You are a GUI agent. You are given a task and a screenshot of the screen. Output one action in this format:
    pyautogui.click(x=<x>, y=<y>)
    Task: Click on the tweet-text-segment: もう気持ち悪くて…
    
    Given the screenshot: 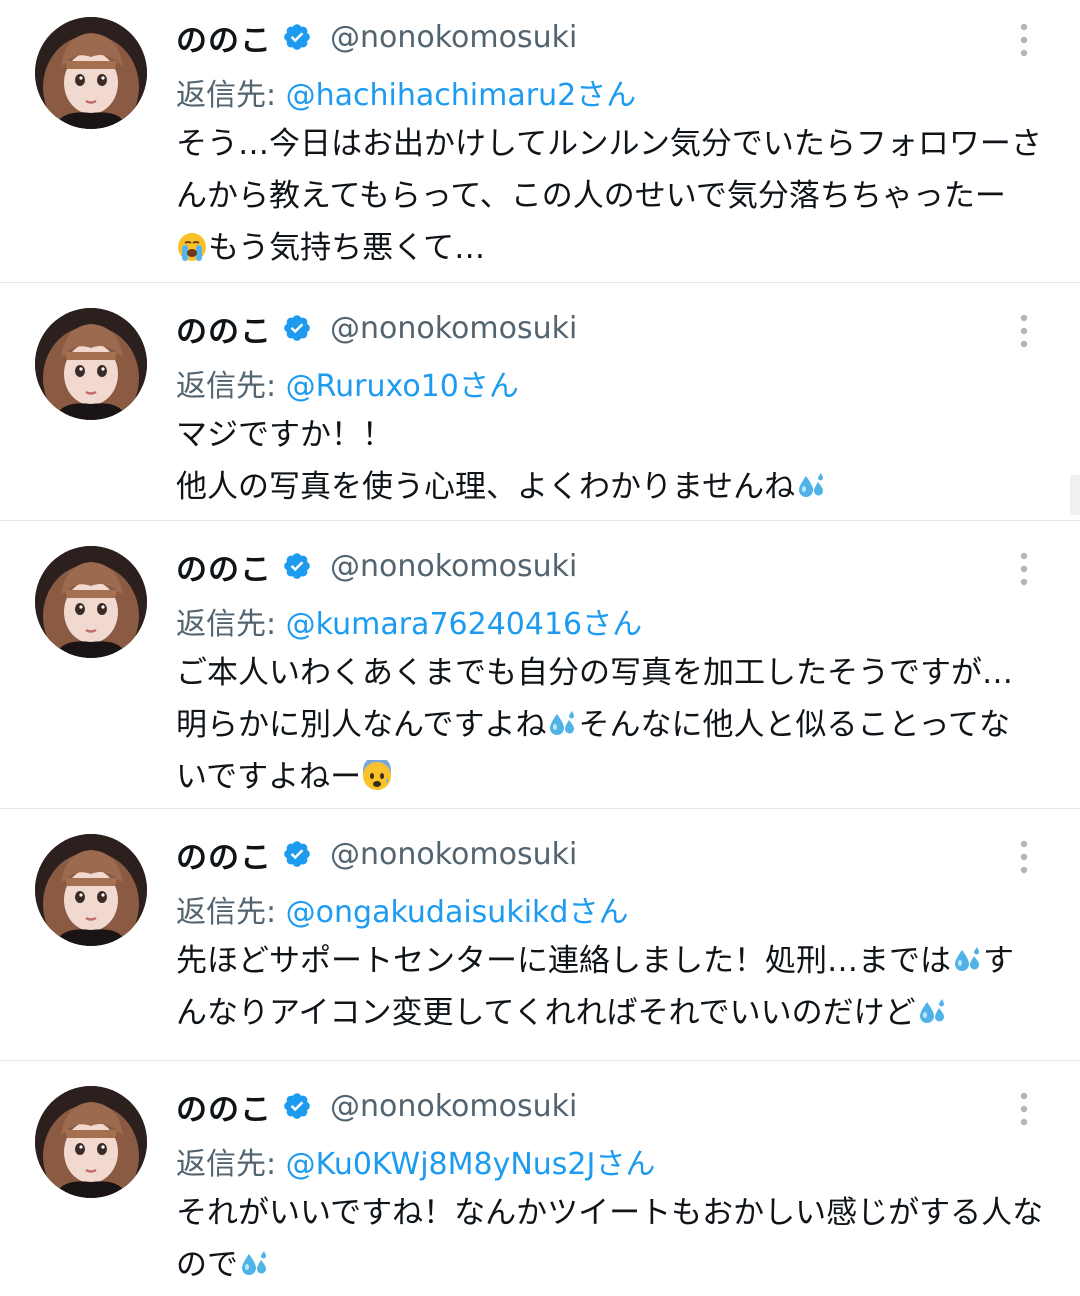 What is the action you would take?
    pyautogui.click(x=347, y=248)
    